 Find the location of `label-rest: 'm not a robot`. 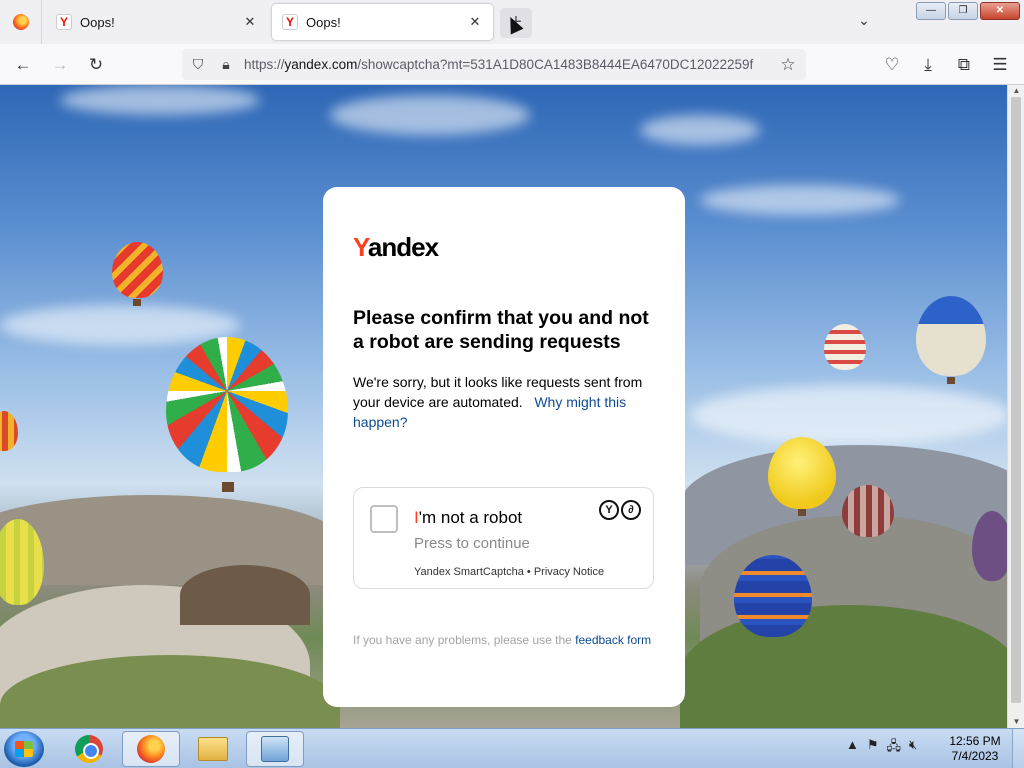

label-rest: 'm not a robot is located at coordinates (470, 517).